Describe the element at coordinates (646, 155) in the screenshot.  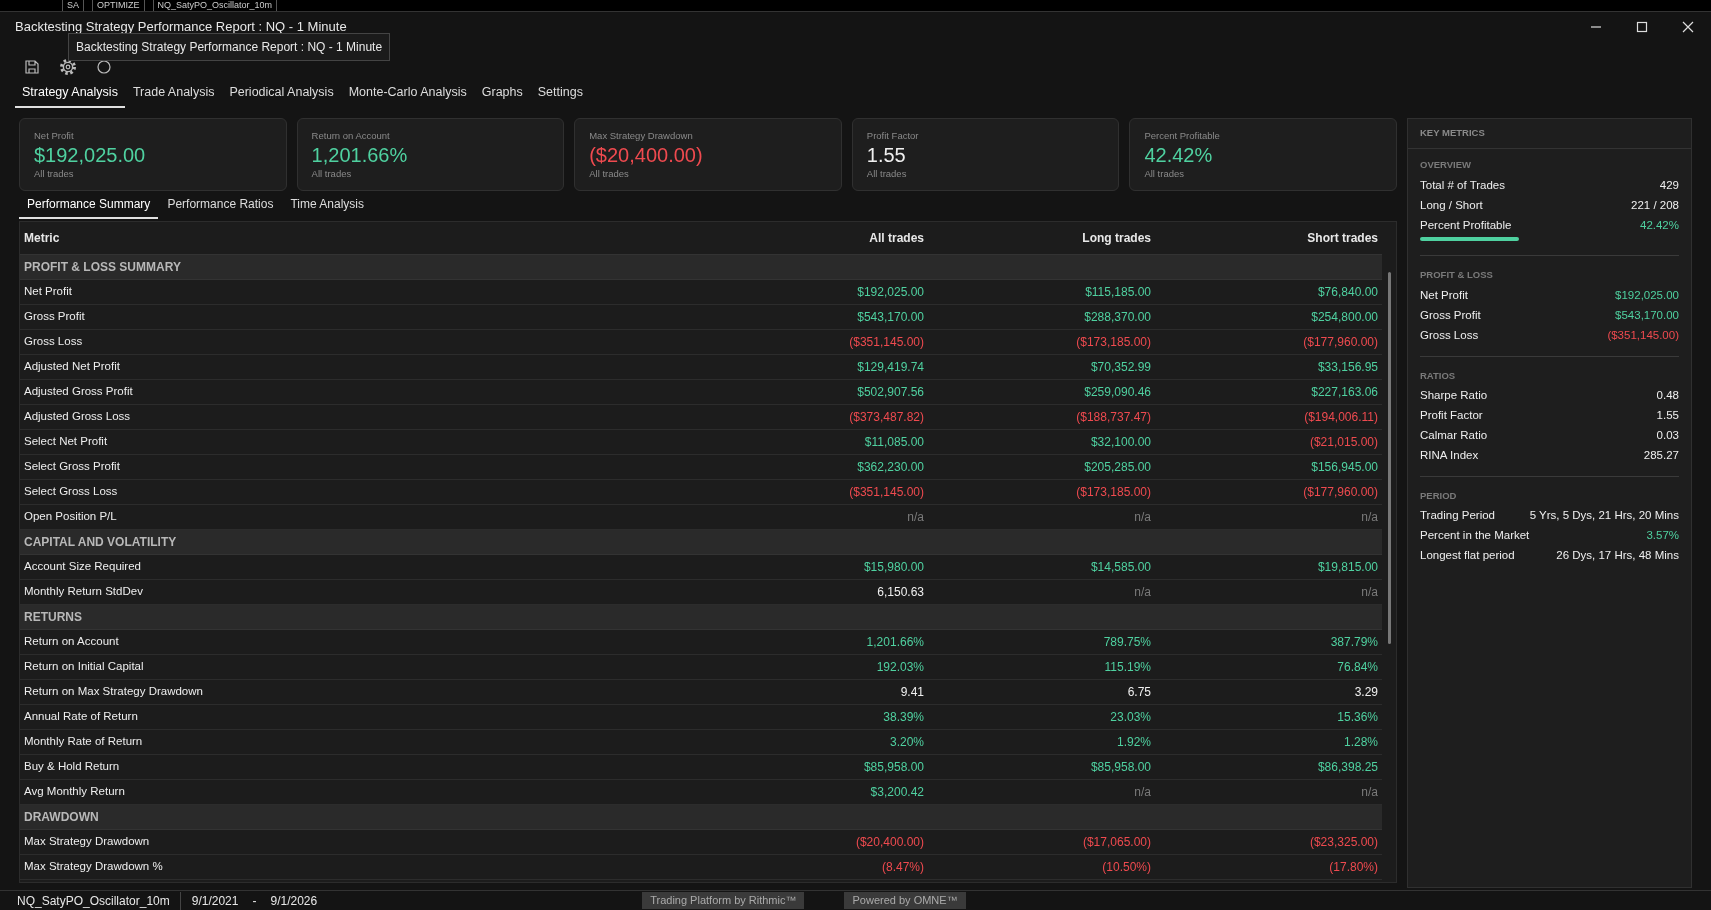
I see `card-value: ($20,400.00)` at that location.